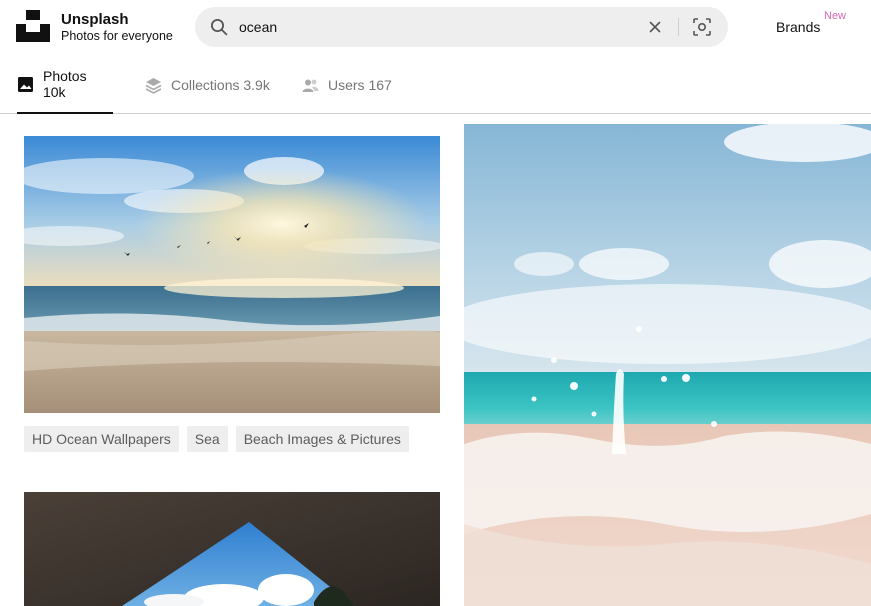 The image size is (871, 606). What do you see at coordinates (835, 16) in the screenshot?
I see `new-badge: New` at bounding box center [835, 16].